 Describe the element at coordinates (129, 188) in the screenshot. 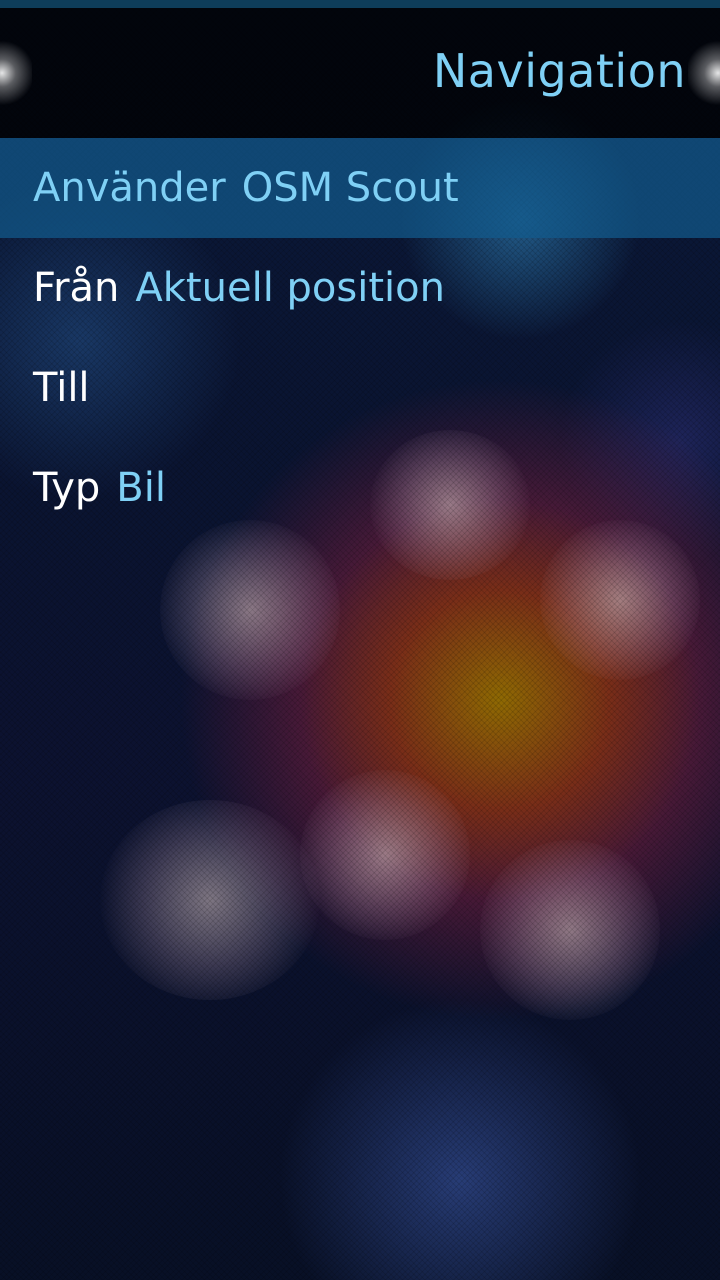

I see `list-item-label: Använder` at that location.